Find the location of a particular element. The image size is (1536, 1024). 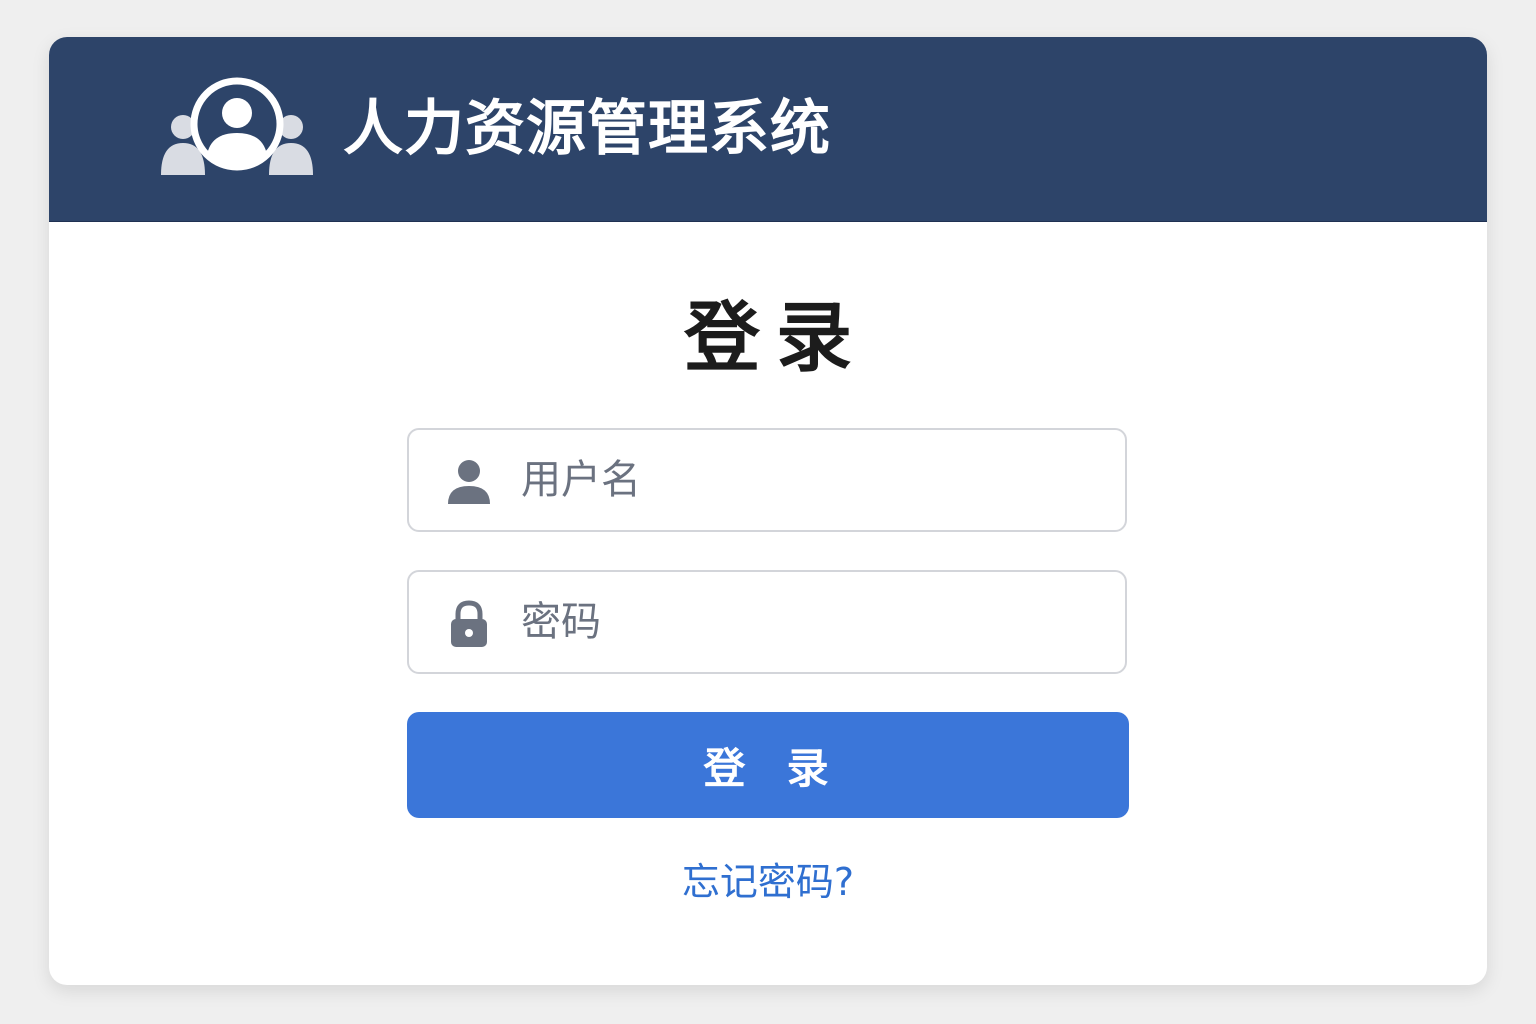

forgot-password-container: 忘记密码? is located at coordinates (768, 882).